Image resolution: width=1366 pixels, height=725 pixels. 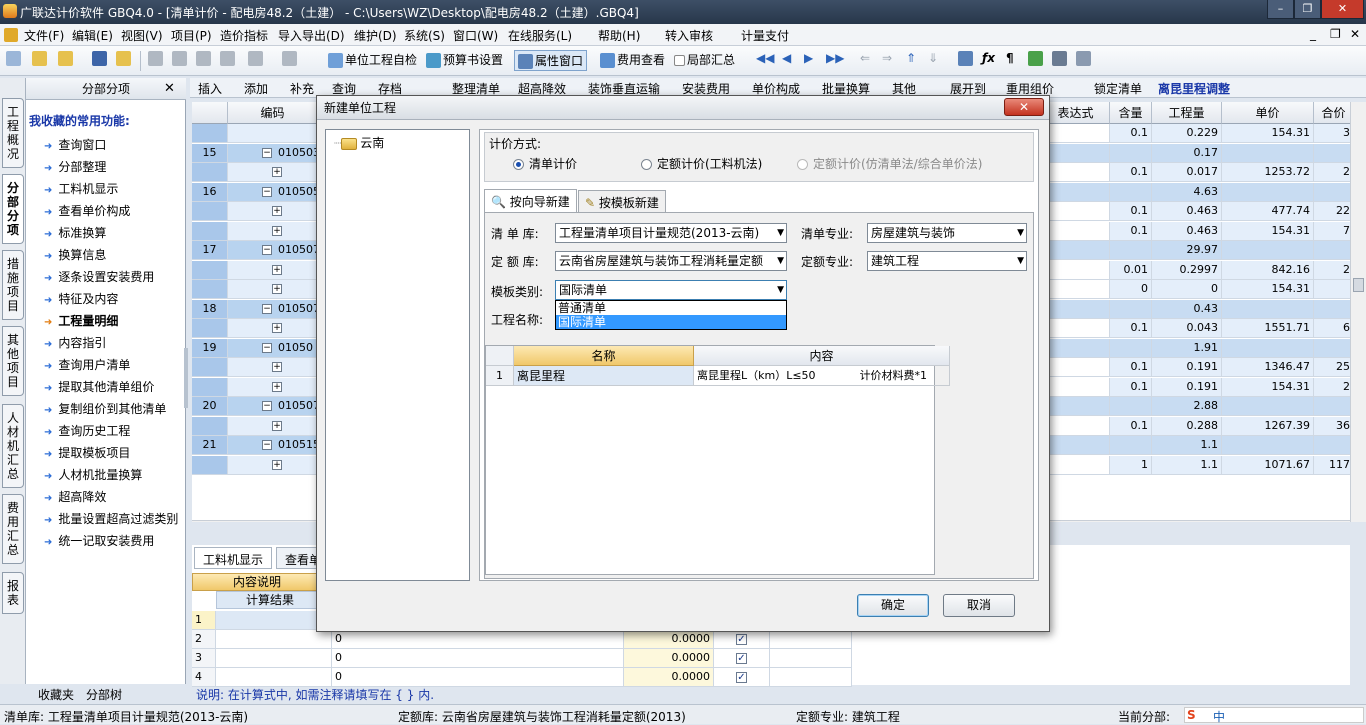 I want to click on open-icon, so click(x=39, y=58).